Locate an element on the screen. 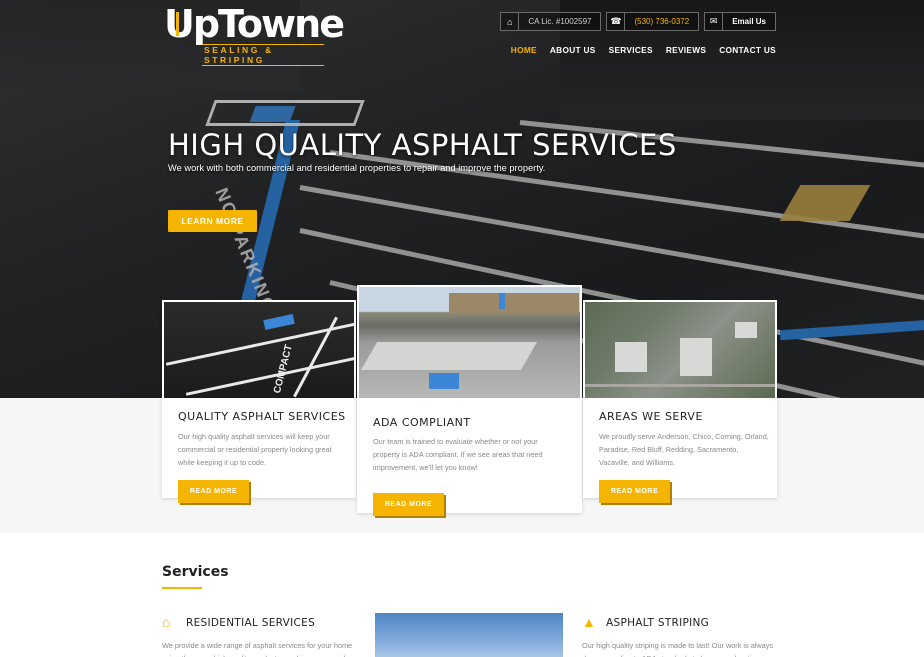 This screenshot has height=657, width=924. house-icon: ⌂ is located at coordinates (166, 622).